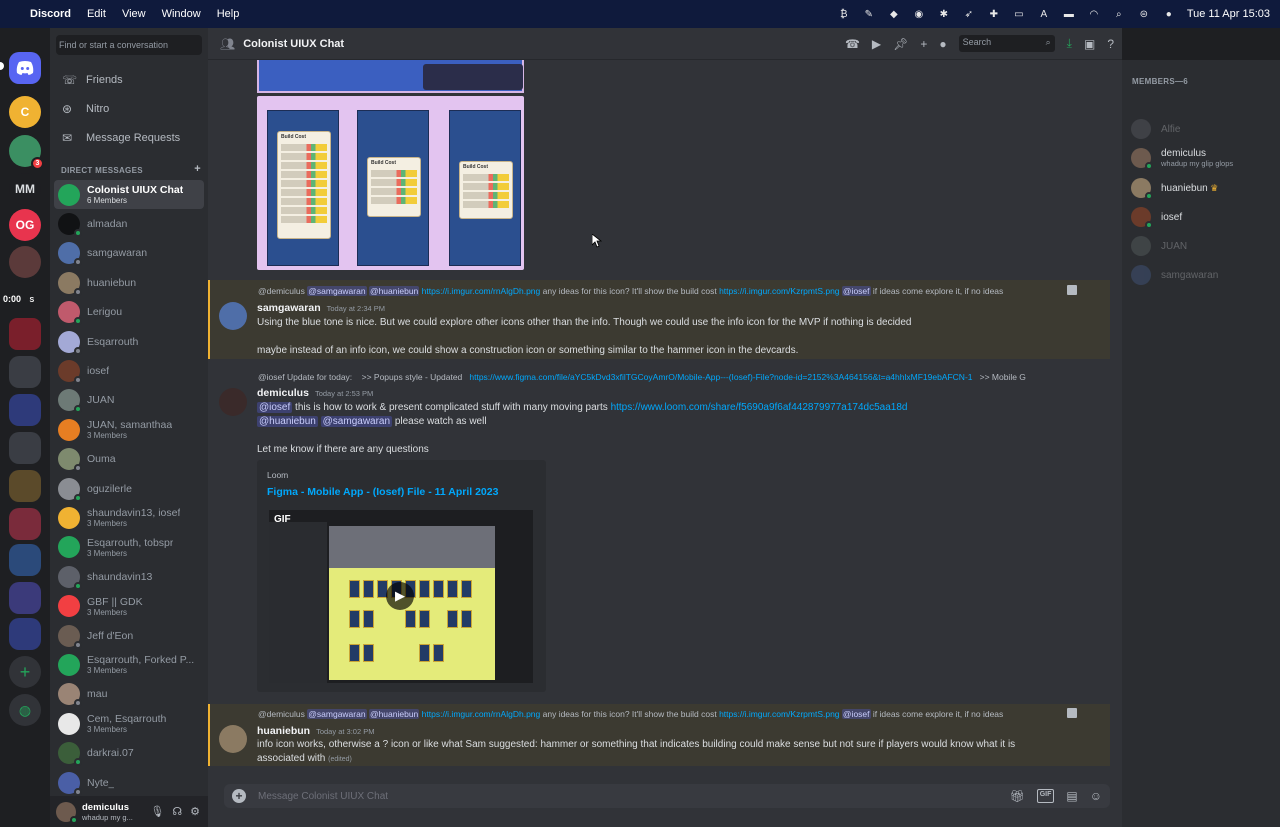 This screenshot has width=1280, height=827. What do you see at coordinates (321, 308) in the screenshot?
I see `message-author: samgawaran Today at 2:34 PM` at bounding box center [321, 308].